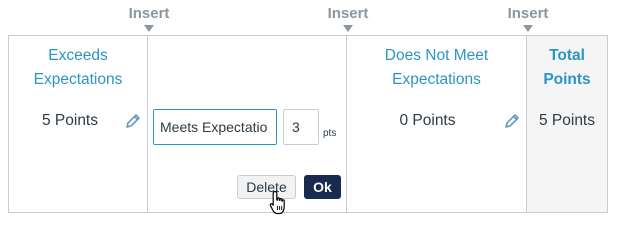 The height and width of the screenshot is (246, 620). Describe the element at coordinates (301, 127) in the screenshot. I see `rating-points-input` at that location.